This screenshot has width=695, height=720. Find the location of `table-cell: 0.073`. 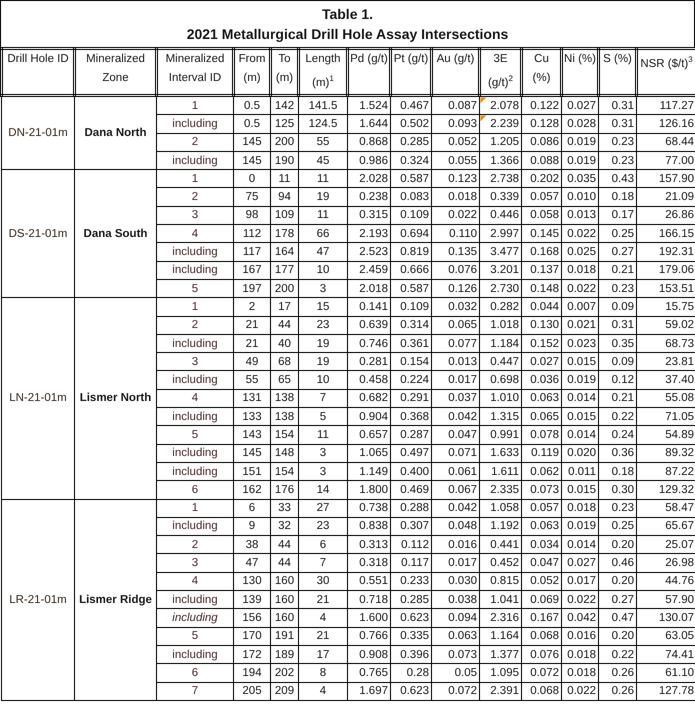

table-cell: 0.073 is located at coordinates (456, 654).